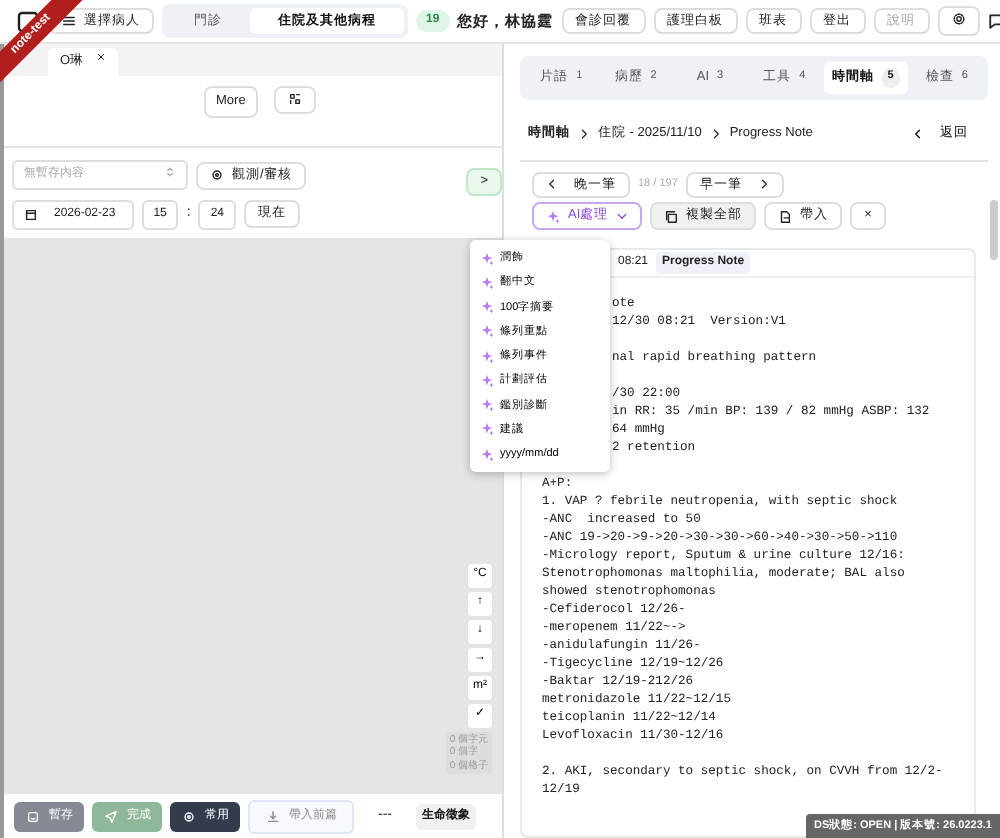  What do you see at coordinates (671, 216) in the screenshot?
I see `copy-icon` at bounding box center [671, 216].